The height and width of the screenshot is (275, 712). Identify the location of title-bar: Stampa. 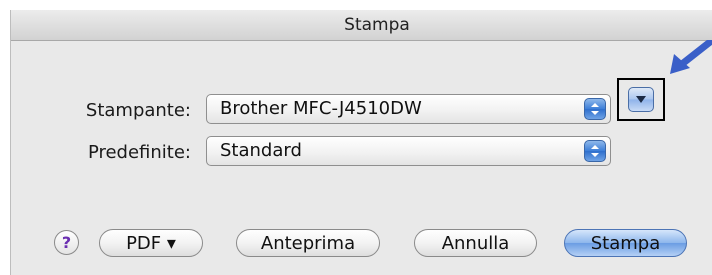
(361, 25).